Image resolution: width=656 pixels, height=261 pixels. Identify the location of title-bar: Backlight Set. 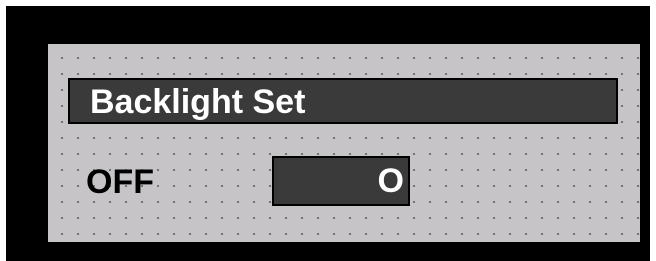
(343, 101).